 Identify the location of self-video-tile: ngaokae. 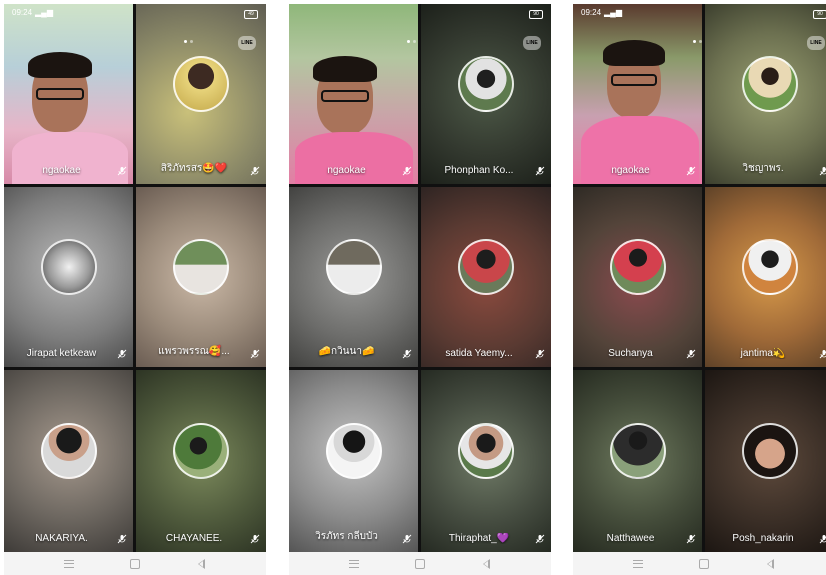
(353, 94).